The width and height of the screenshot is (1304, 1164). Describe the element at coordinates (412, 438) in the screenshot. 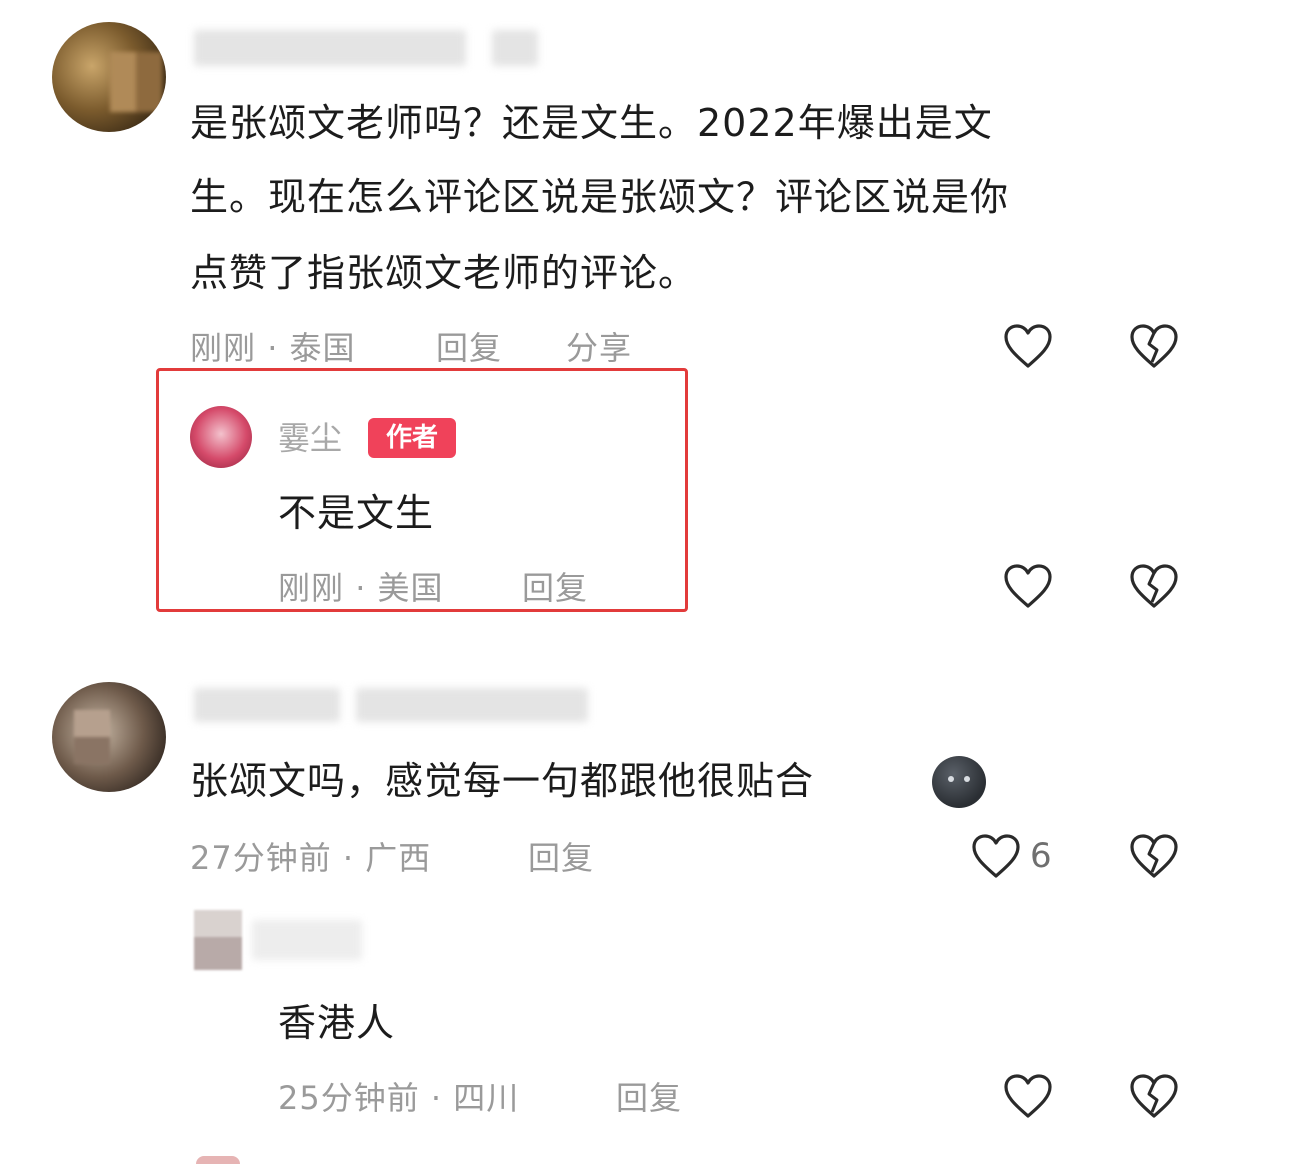

I see `author-badge: 作者` at that location.